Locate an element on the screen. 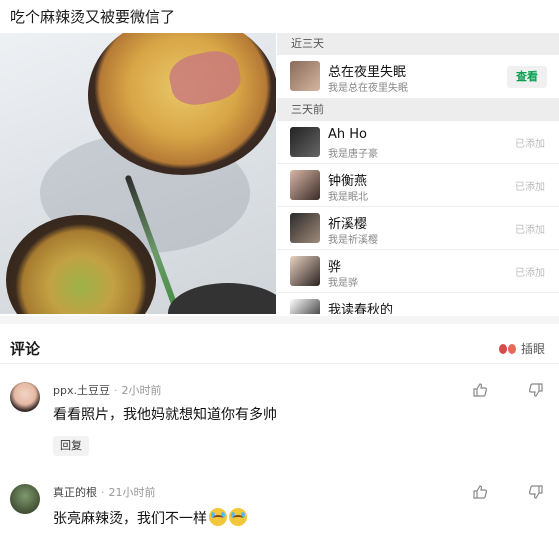 The image size is (559, 536). reply-button: 回复 is located at coordinates (71, 446).